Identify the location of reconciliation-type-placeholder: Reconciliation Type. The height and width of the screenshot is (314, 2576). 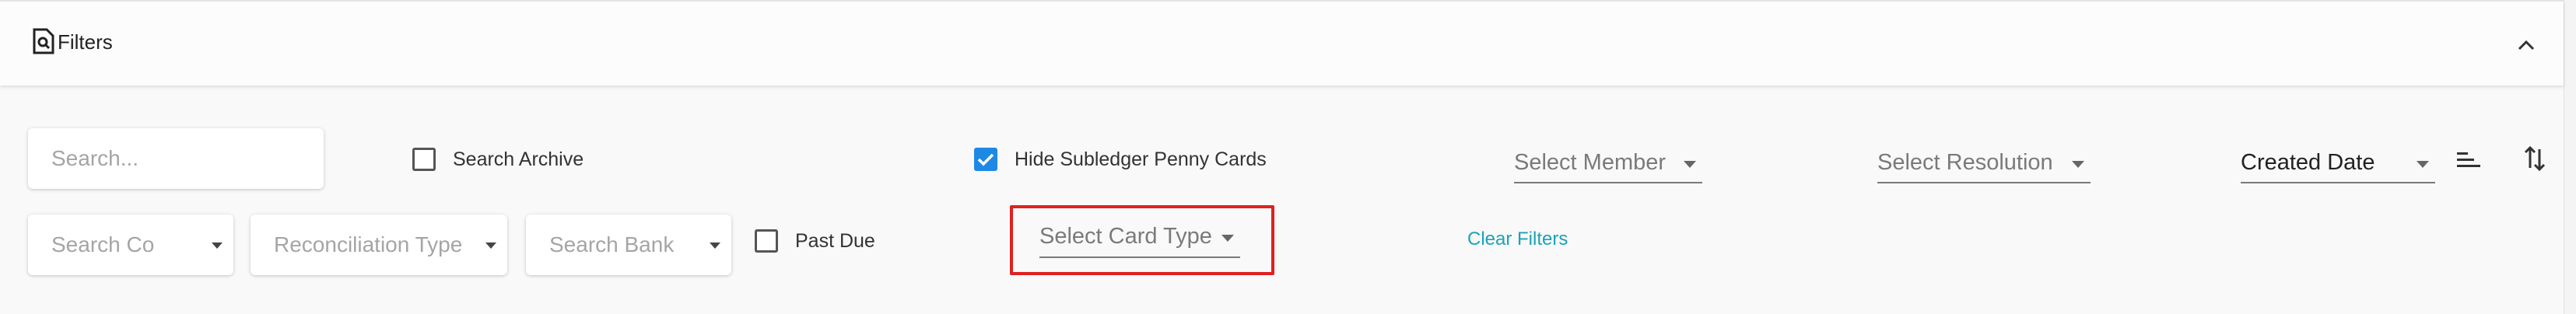
(368, 244).